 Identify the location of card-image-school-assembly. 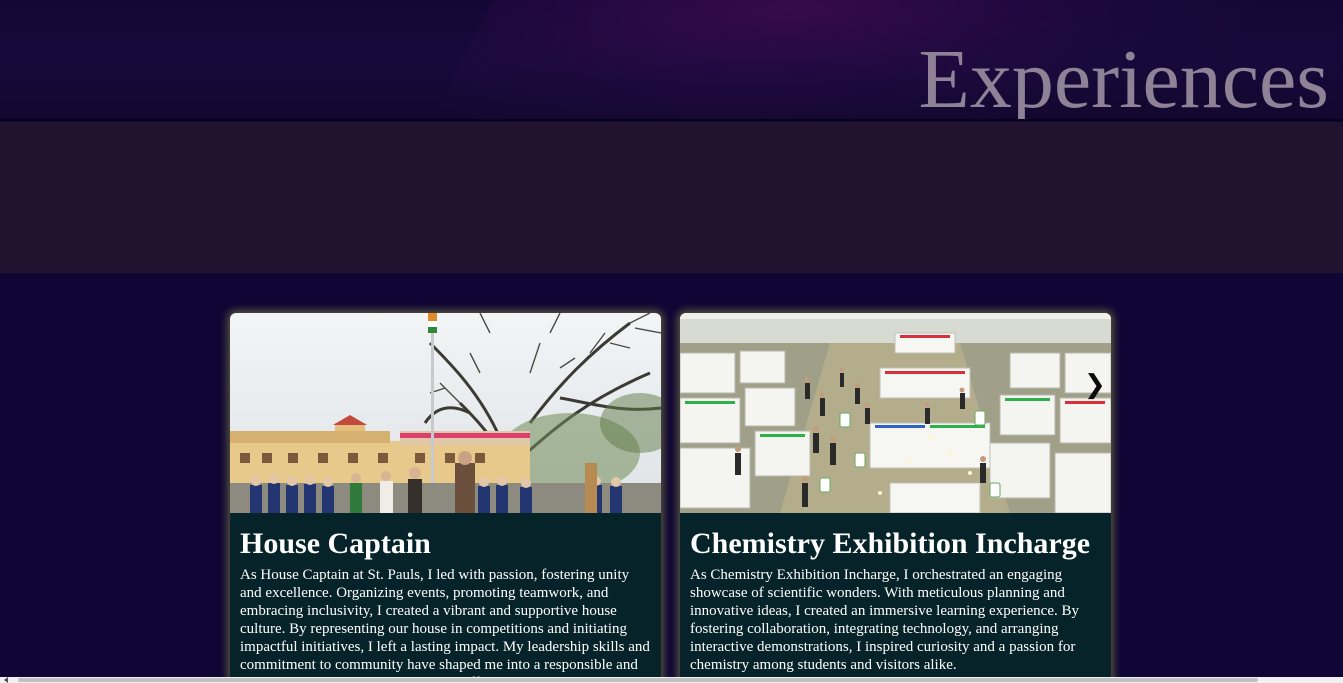
(445, 413).